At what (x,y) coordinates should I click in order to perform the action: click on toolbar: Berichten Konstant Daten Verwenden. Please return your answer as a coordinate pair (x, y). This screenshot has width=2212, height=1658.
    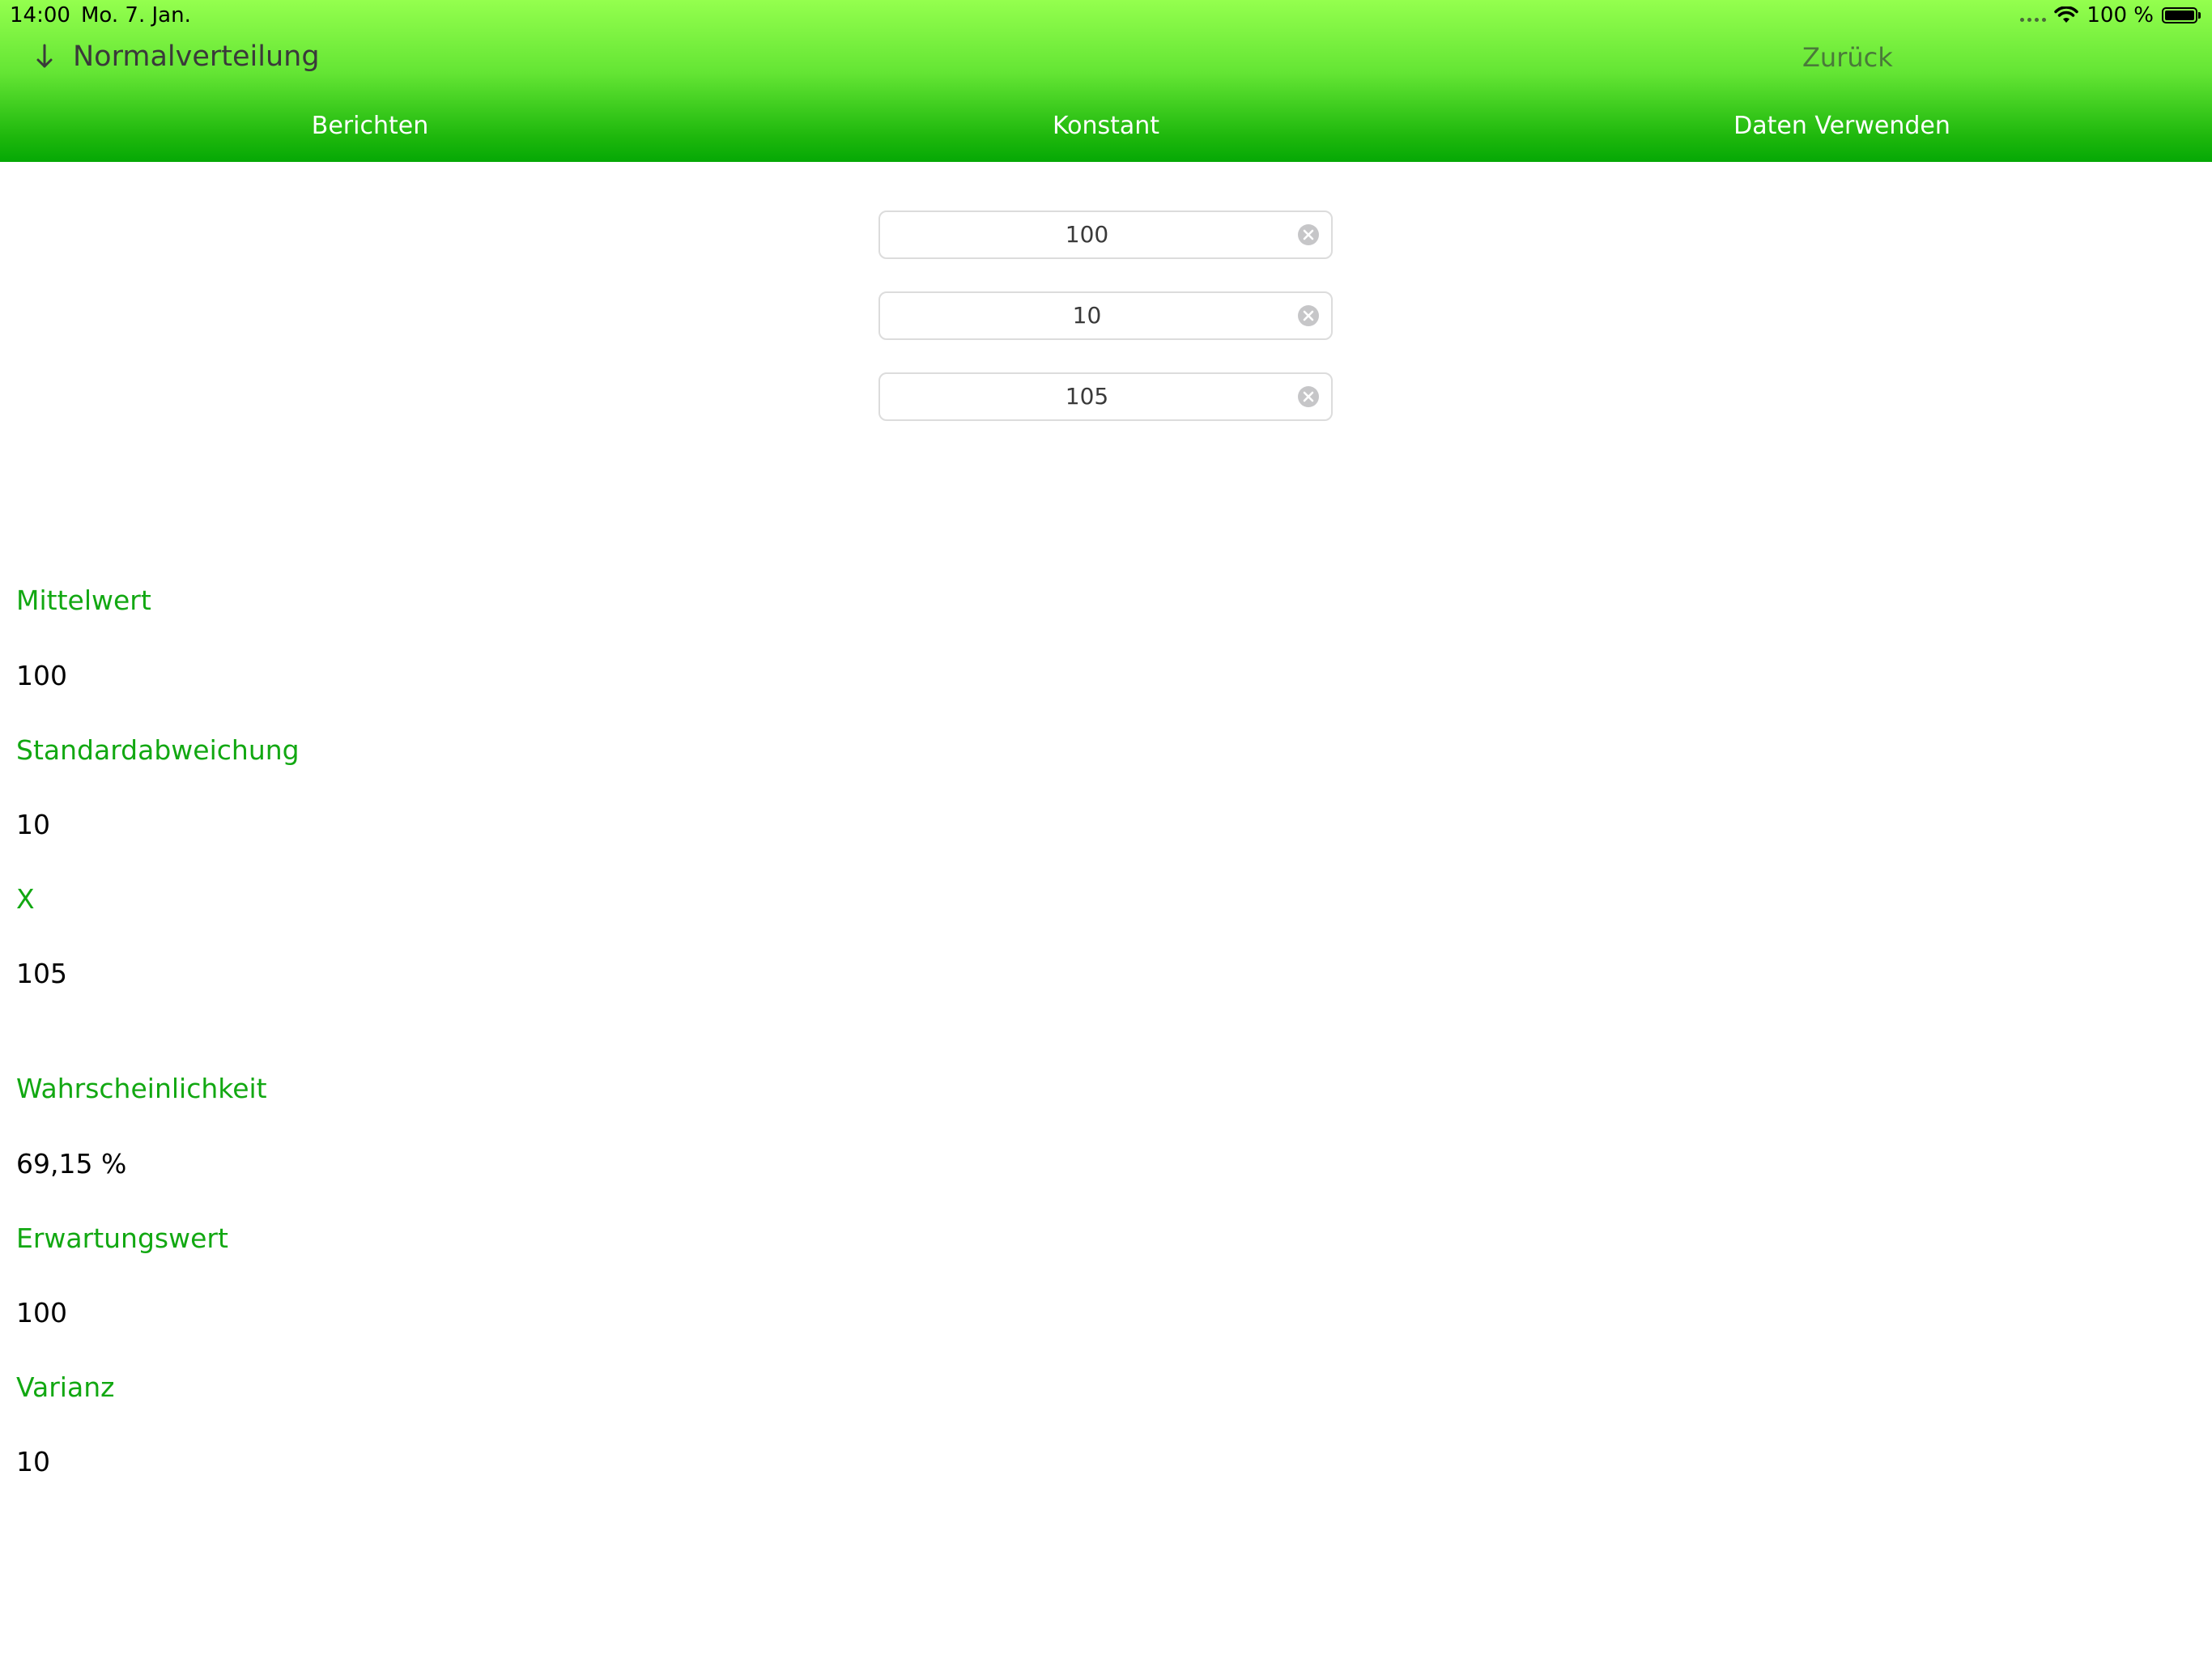
    Looking at the image, I should click on (1106, 131).